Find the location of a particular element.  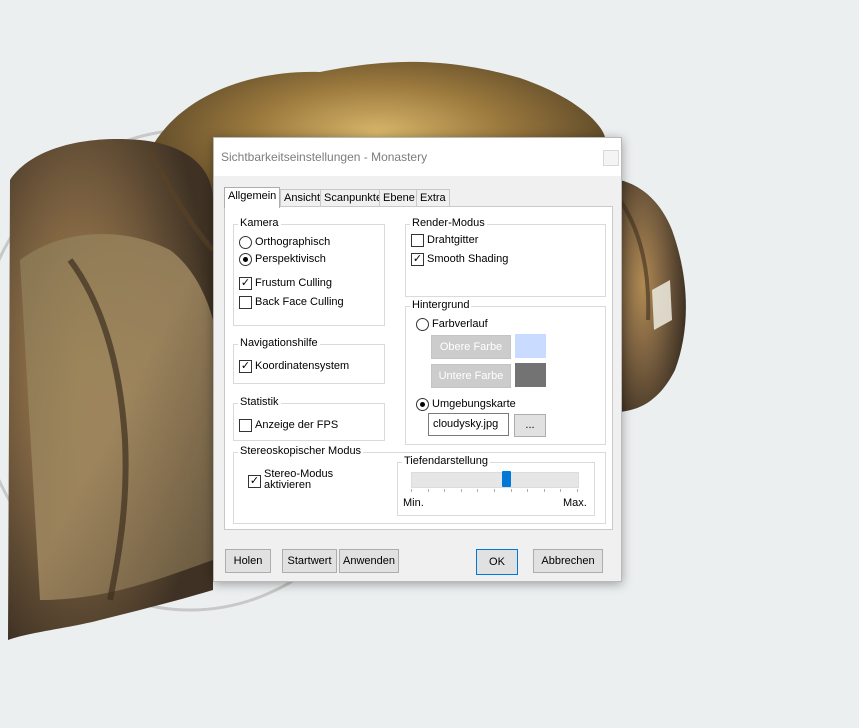

depth-slider-thumb is located at coordinates (506, 479).